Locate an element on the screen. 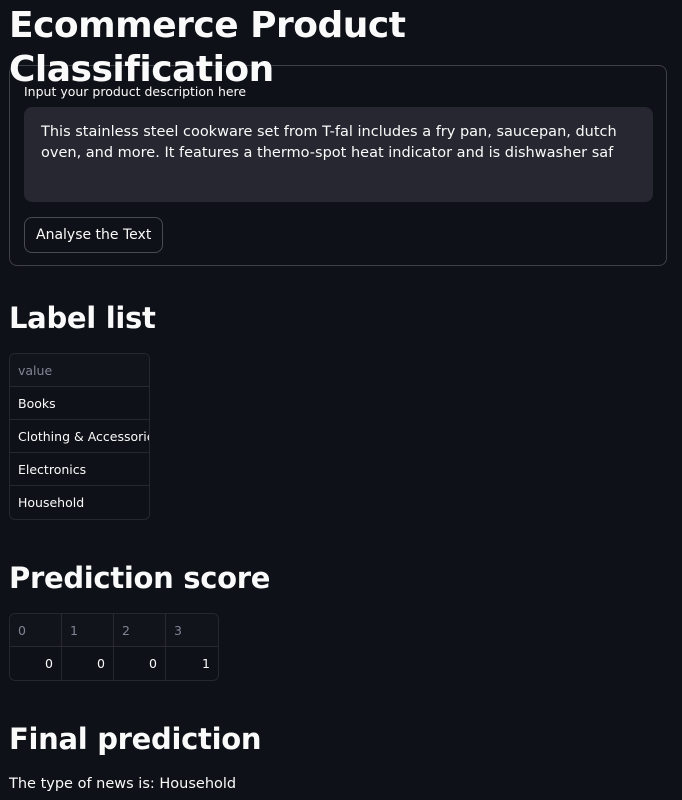 The width and height of the screenshot is (682, 800). score-column-header: 0 is located at coordinates (36, 630).